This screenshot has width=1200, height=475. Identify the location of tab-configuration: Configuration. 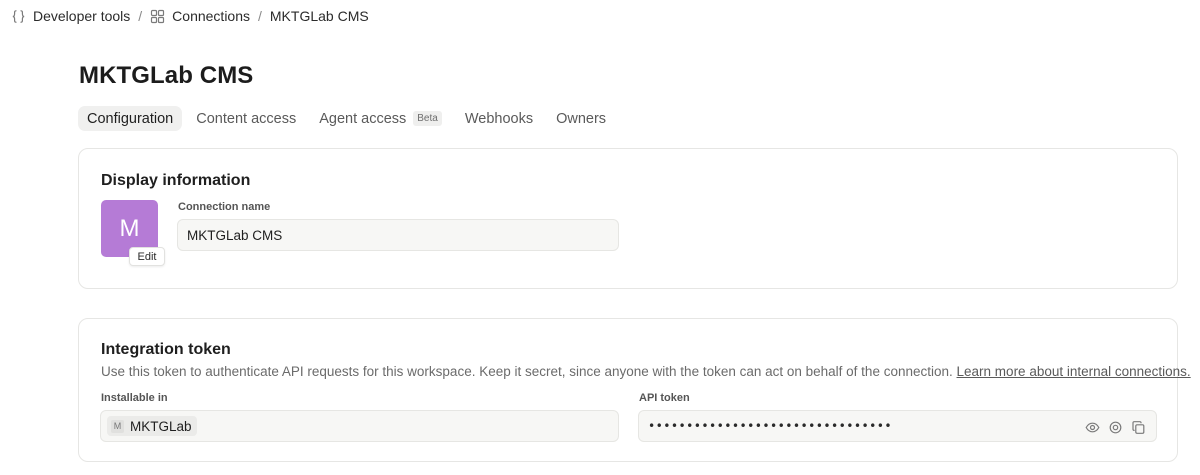
(130, 118).